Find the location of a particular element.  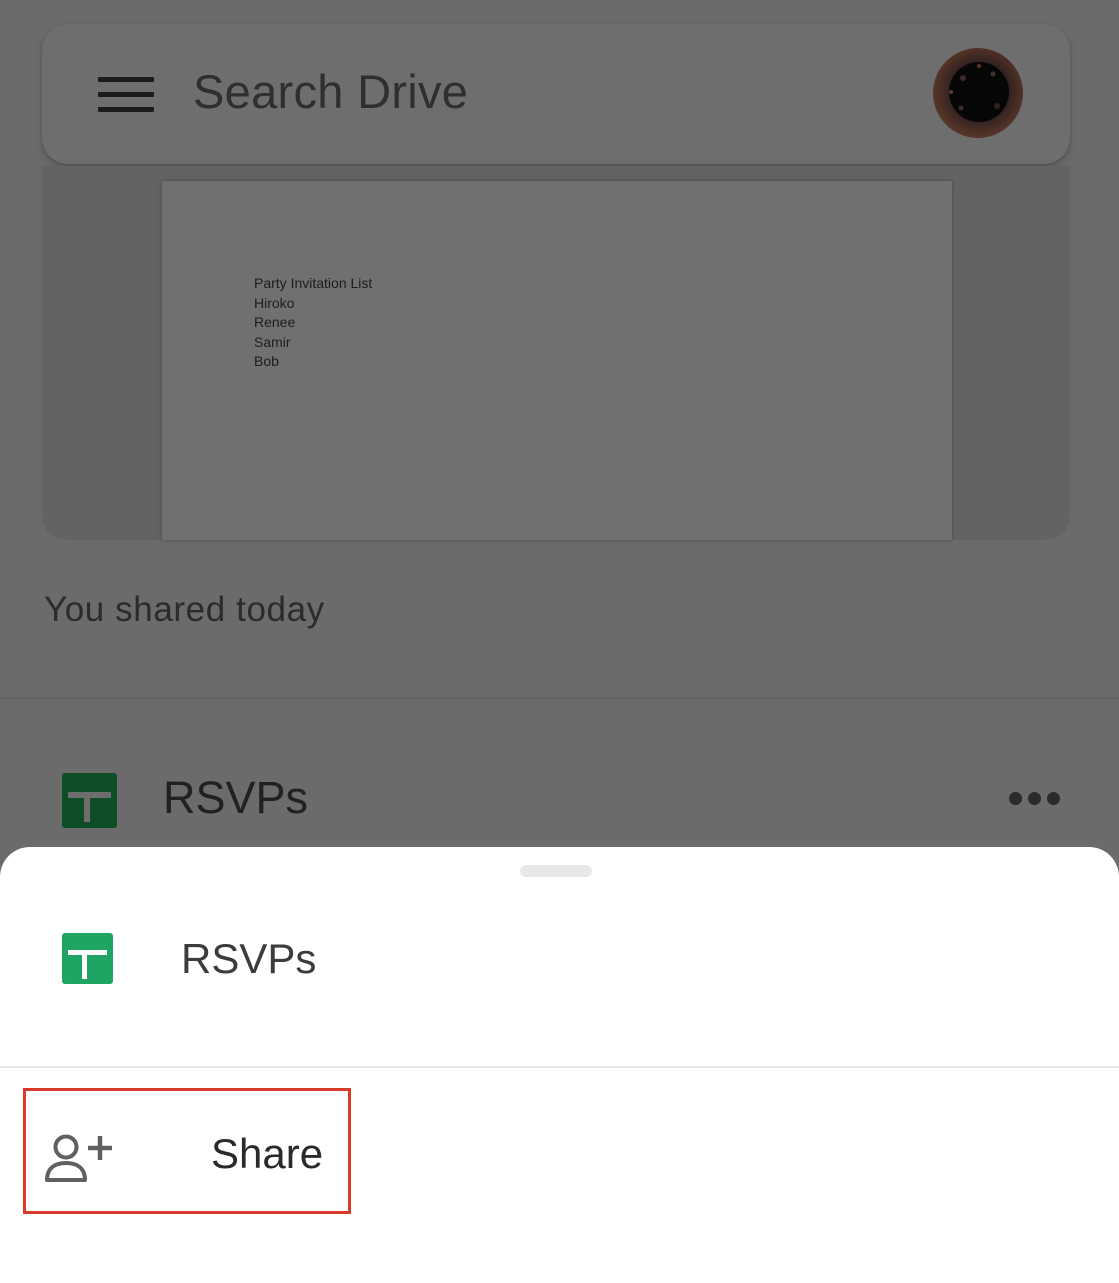

search-input-placeholder: Search Drive is located at coordinates (330, 91).